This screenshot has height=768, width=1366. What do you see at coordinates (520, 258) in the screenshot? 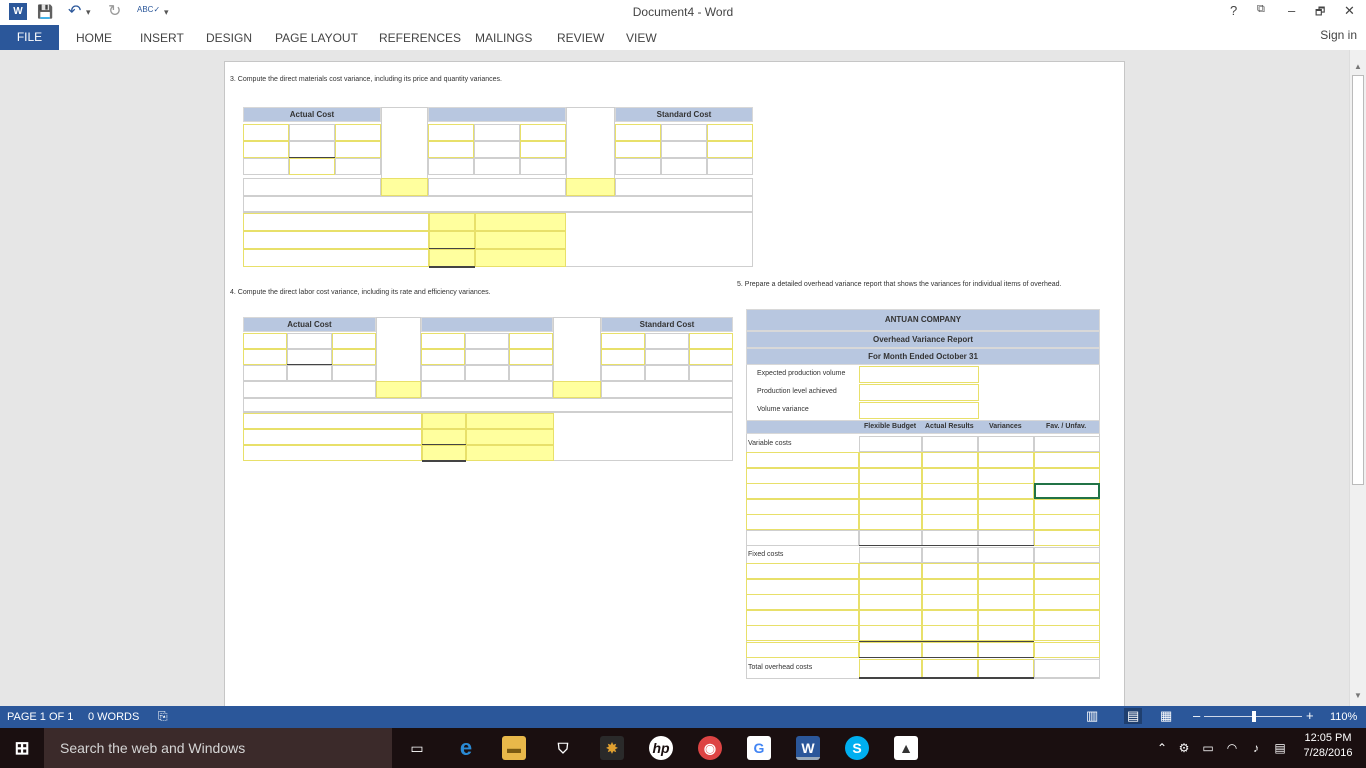
I see `q3-summary-favunfav-input` at bounding box center [520, 258].